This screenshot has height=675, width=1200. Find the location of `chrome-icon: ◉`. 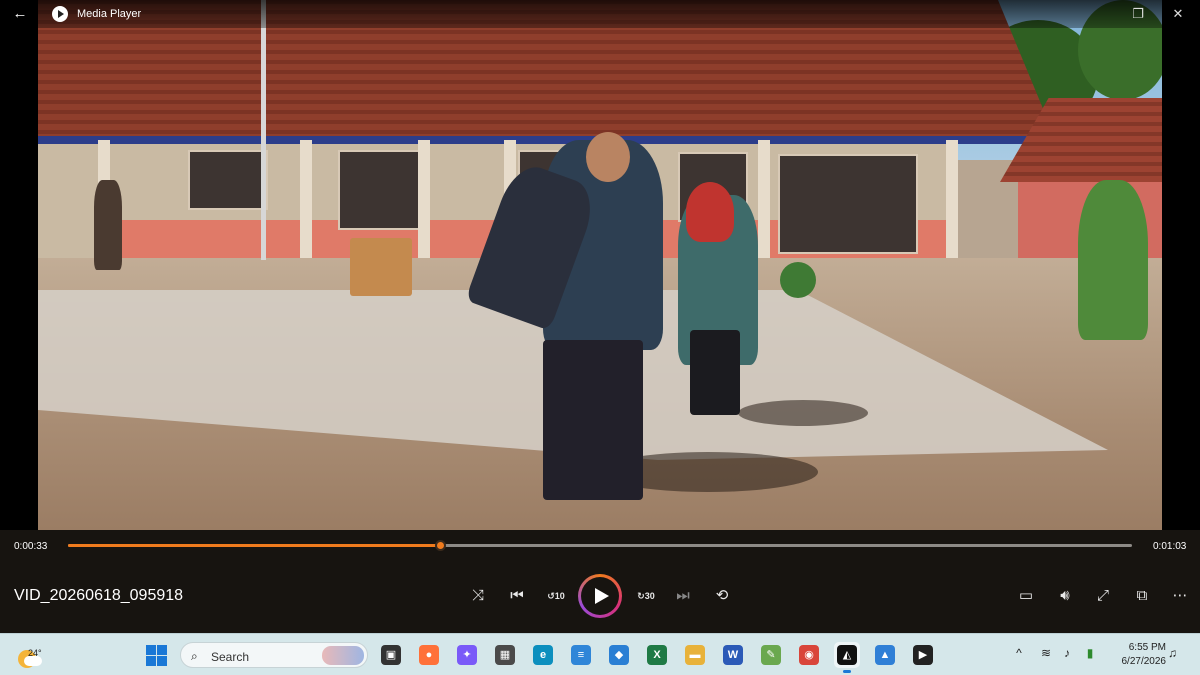

chrome-icon: ◉ is located at coordinates (809, 655).